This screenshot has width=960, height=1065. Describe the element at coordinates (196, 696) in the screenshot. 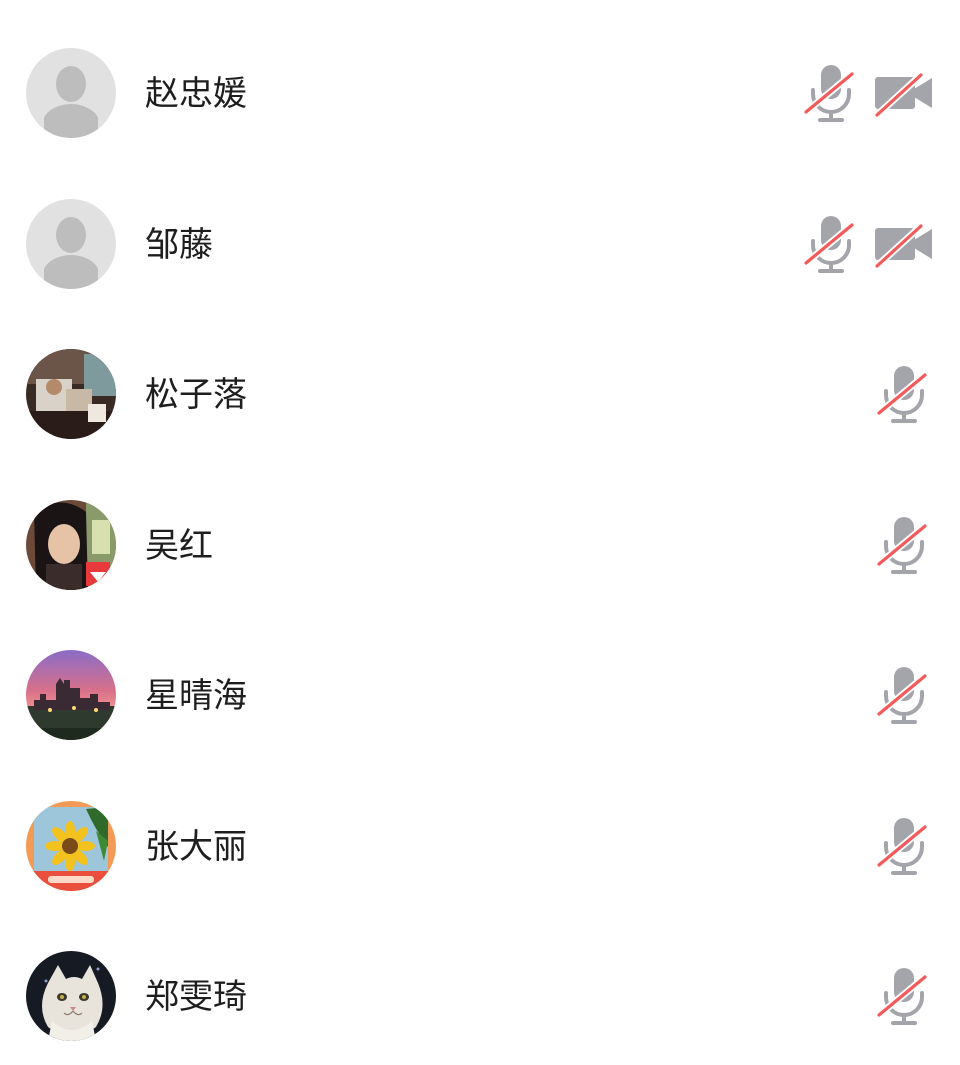

I see `participant-name: 星晴海` at that location.